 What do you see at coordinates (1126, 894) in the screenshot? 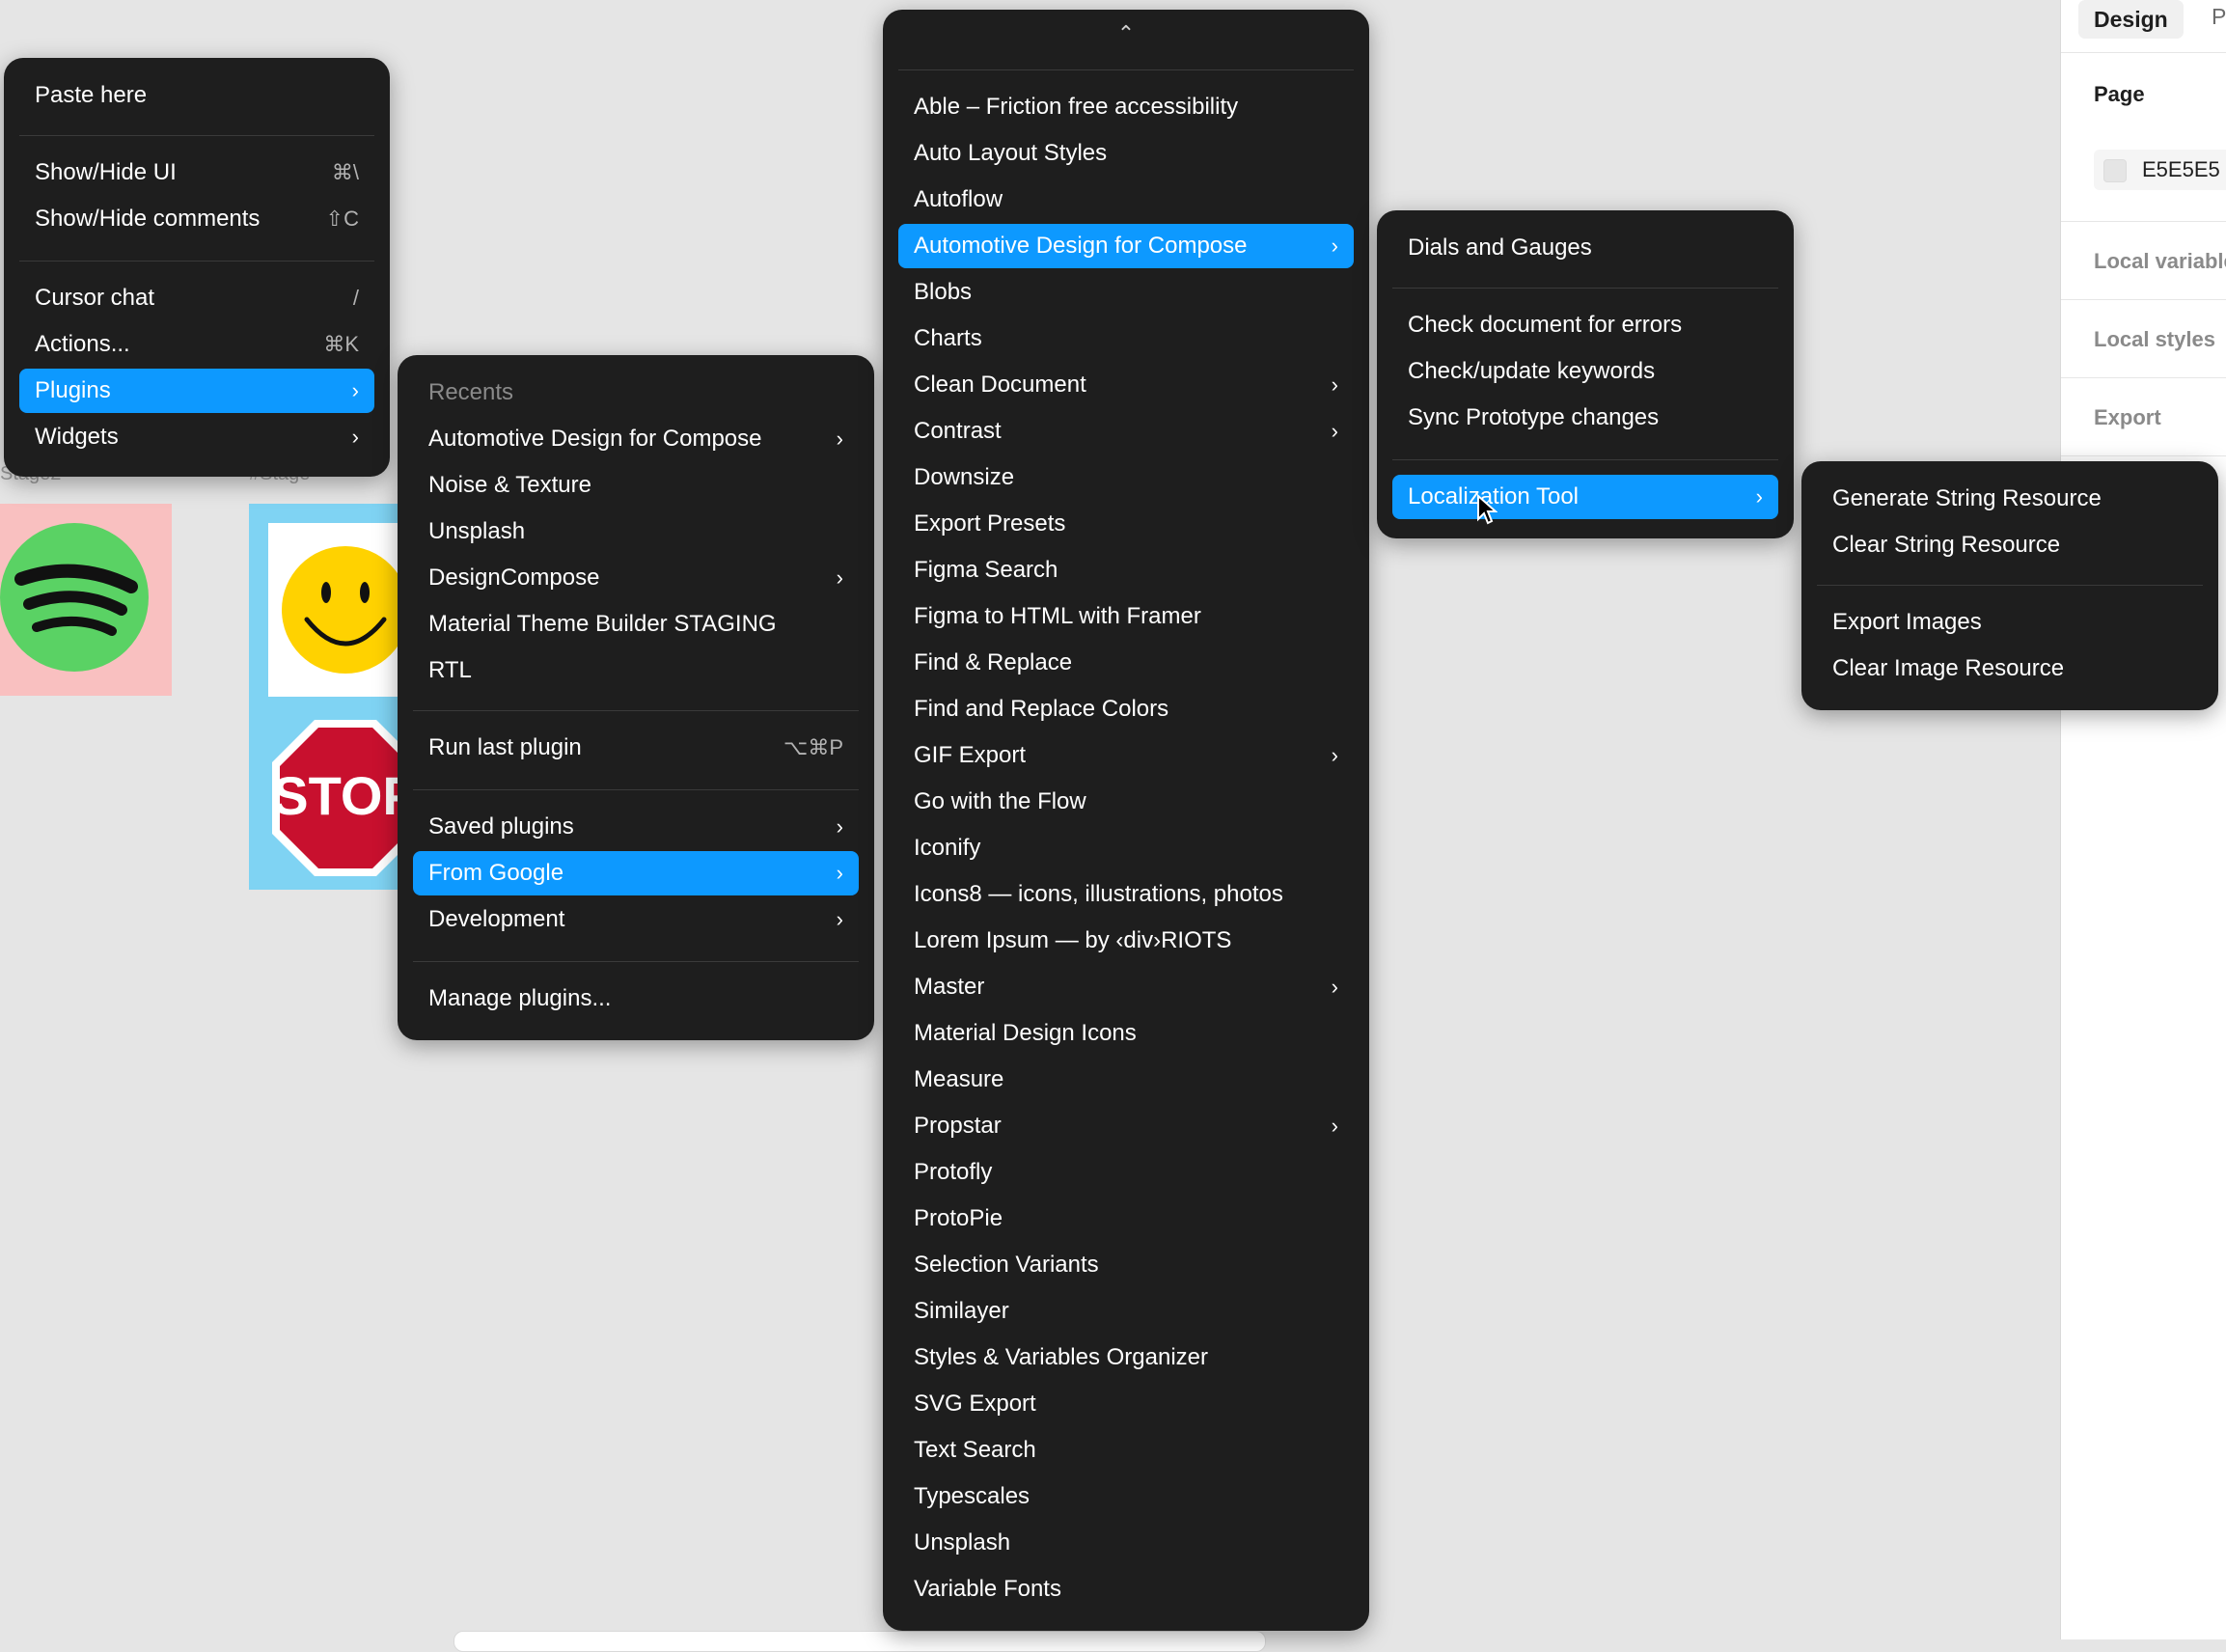
I see `google-plugin-item: Icons8 — icons, illustrations, photos` at bounding box center [1126, 894].